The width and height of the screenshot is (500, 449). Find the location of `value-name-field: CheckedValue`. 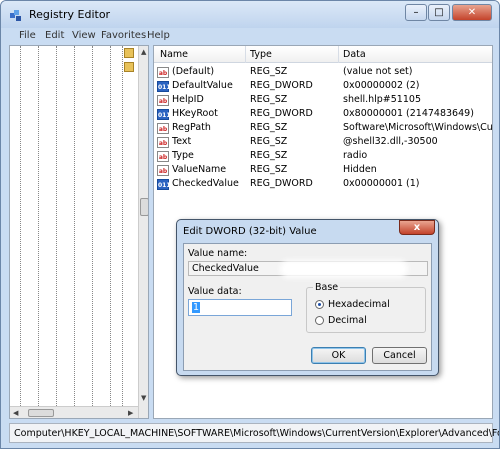

value-name-field: CheckedValue is located at coordinates (308, 268).